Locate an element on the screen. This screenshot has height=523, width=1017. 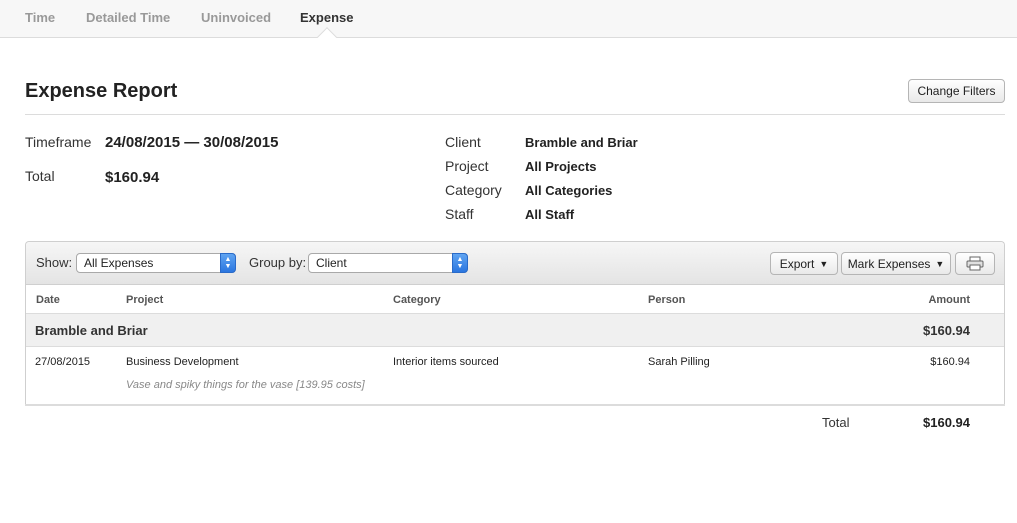
timeframe-value: 24/08/2015 — 30/08/2015 is located at coordinates (192, 142).